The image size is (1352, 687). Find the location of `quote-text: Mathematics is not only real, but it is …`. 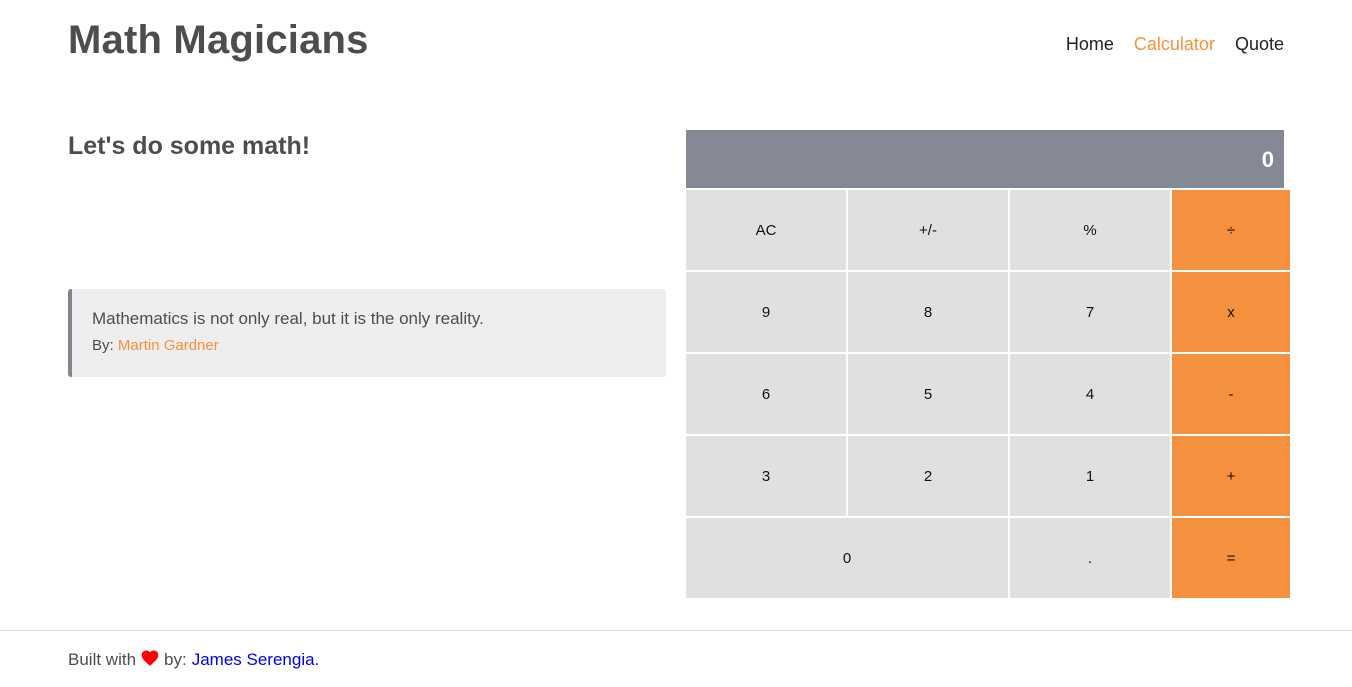

quote-text: Mathematics is not only real, but it is … is located at coordinates (288, 318).